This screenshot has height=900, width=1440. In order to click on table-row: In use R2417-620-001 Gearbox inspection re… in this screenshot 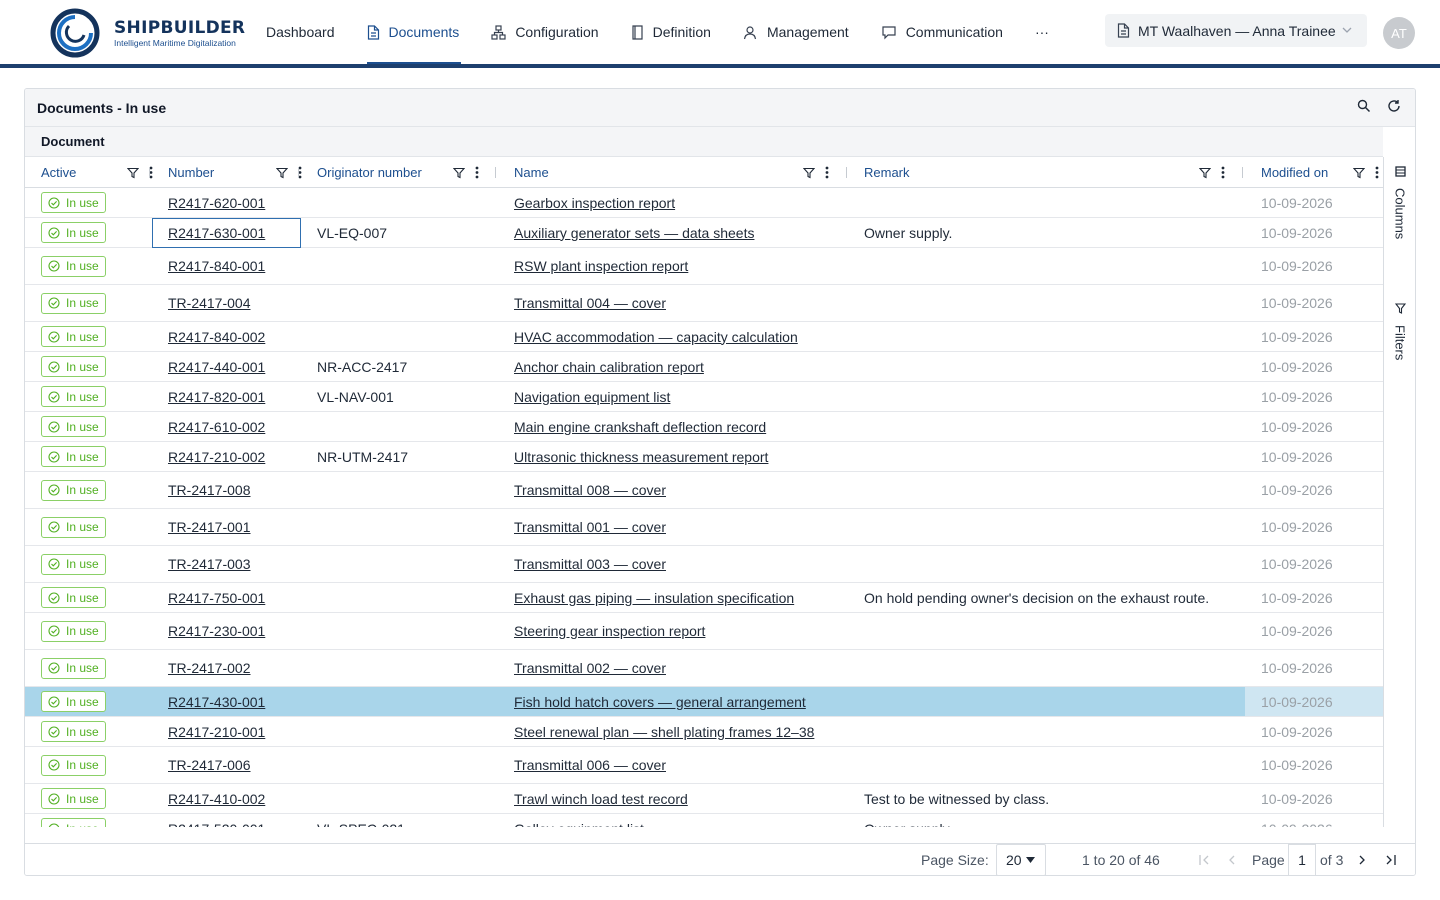, I will do `click(704, 203)`.